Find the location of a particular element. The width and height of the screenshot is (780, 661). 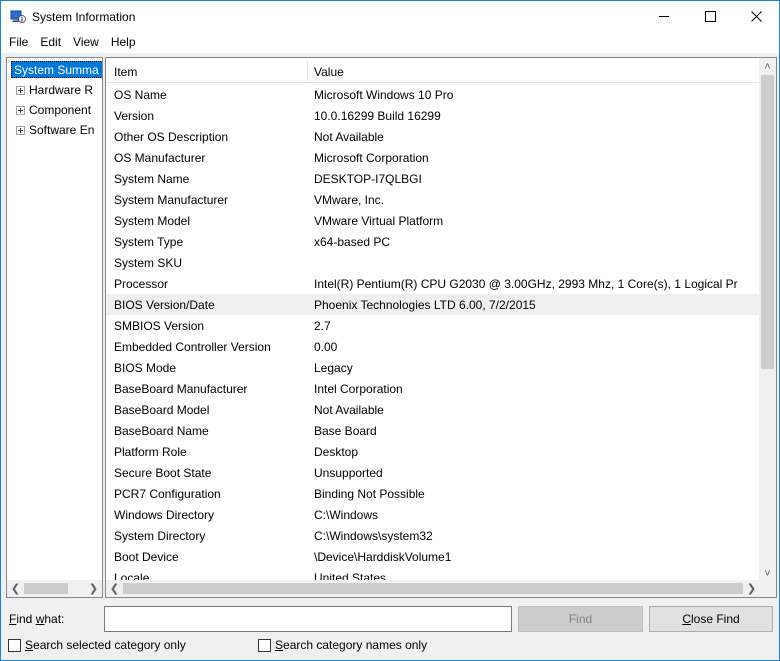

table-row: BaseBoard Model Not Available is located at coordinates (433, 409).